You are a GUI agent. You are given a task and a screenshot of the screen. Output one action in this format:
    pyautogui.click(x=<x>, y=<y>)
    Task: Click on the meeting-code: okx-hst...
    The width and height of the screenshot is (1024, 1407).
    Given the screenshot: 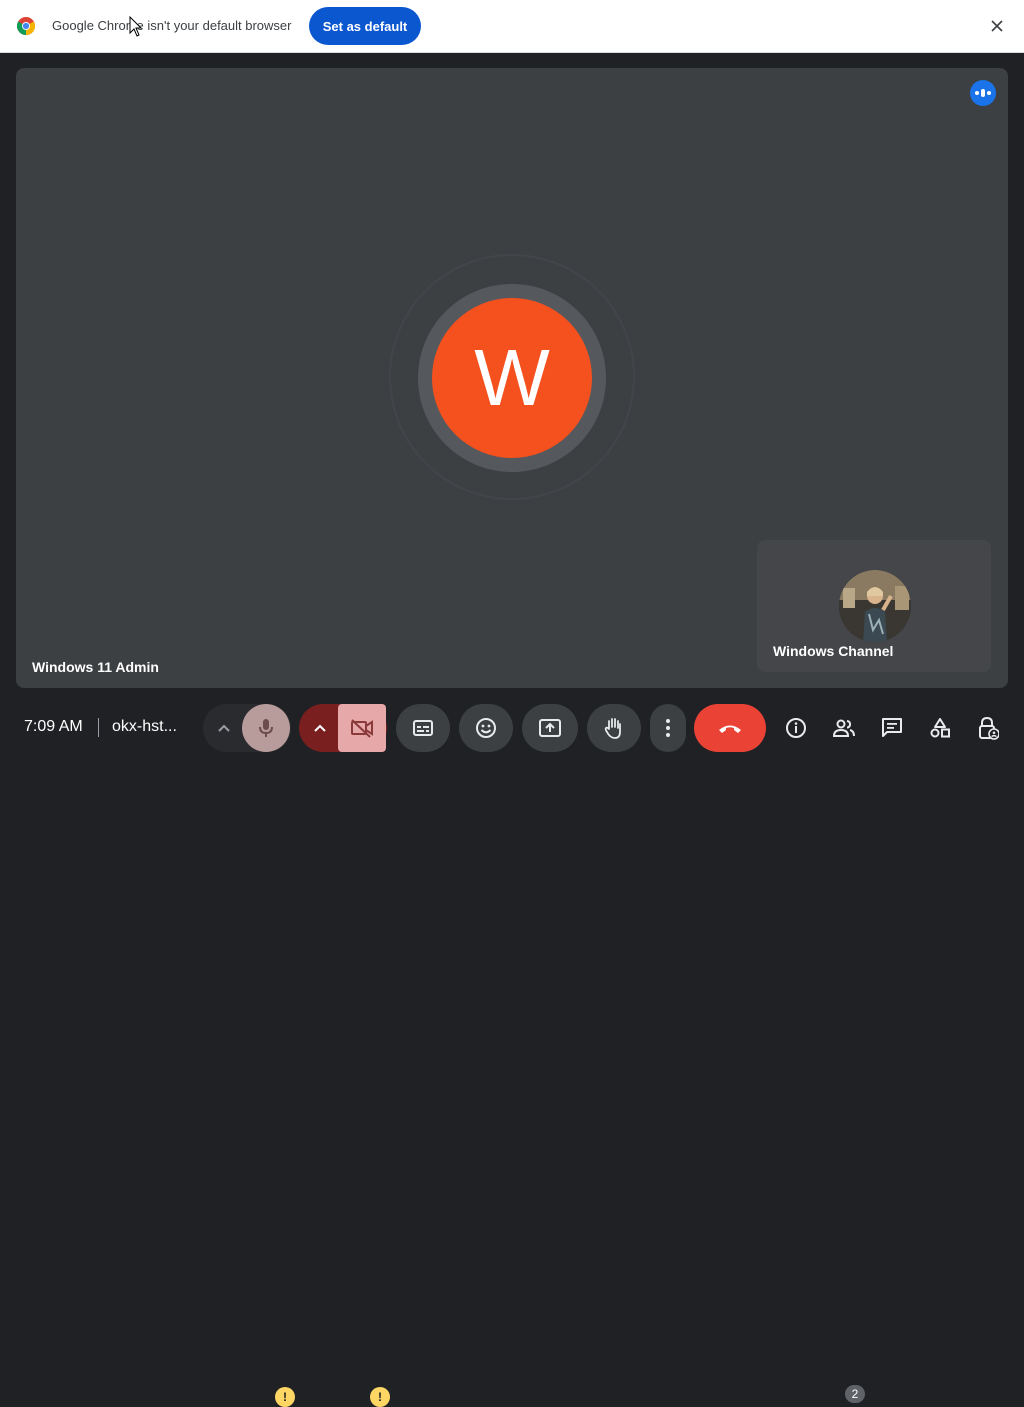 What is the action you would take?
    pyautogui.click(x=144, y=727)
    